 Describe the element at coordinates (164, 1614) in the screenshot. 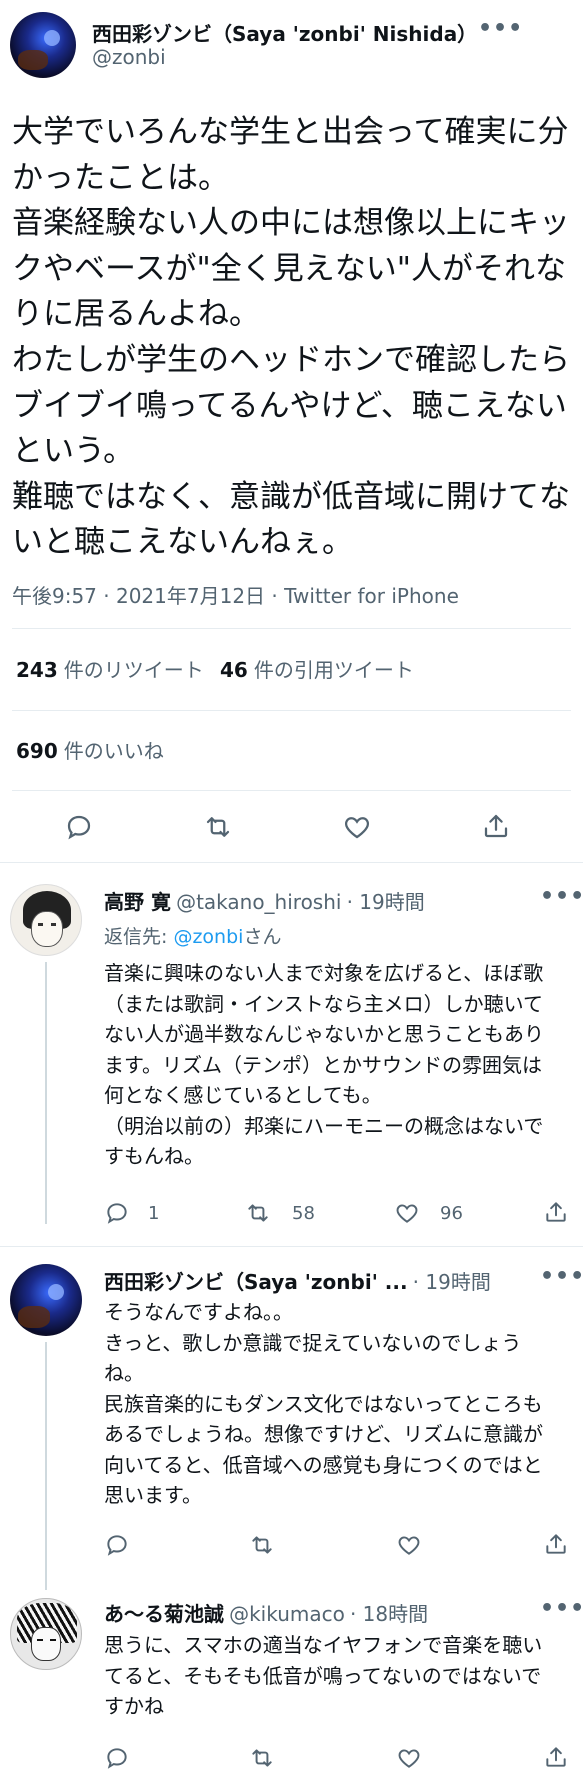

I see `reply-author-name: あ〜る菊池誠` at that location.